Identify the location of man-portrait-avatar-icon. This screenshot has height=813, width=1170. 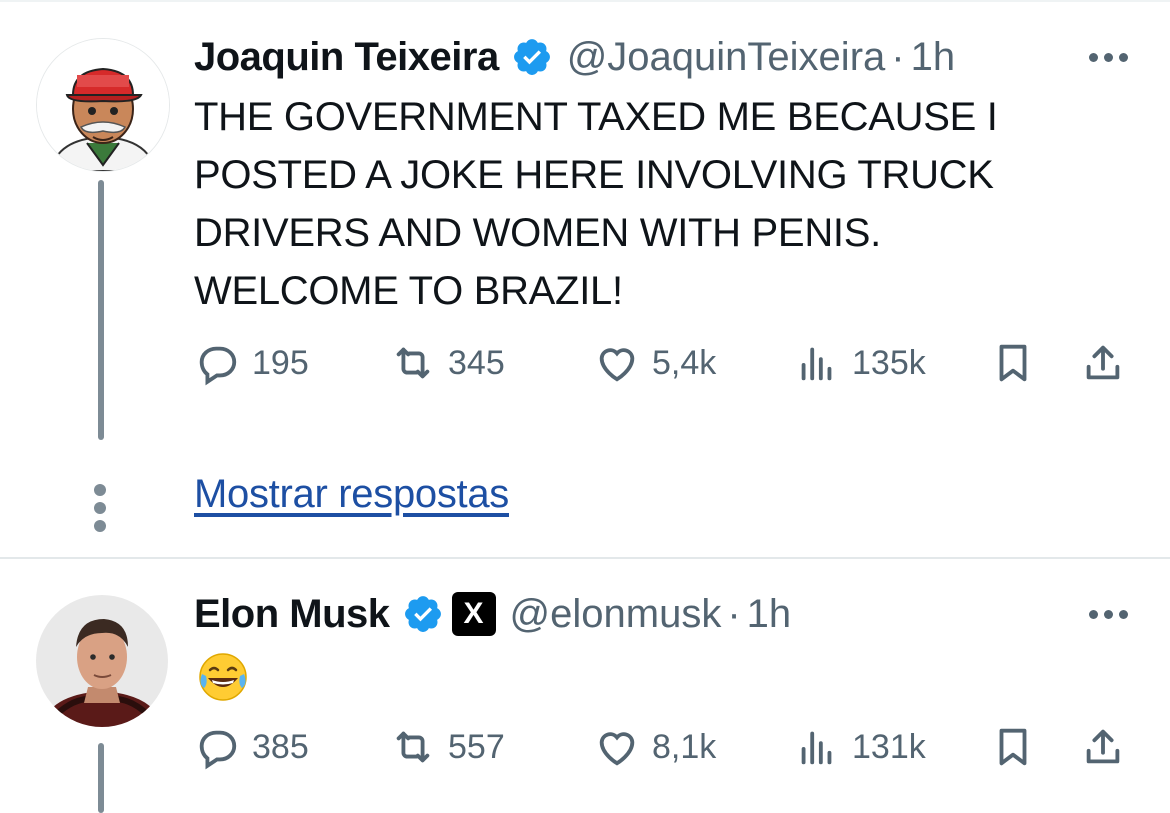
(102, 661).